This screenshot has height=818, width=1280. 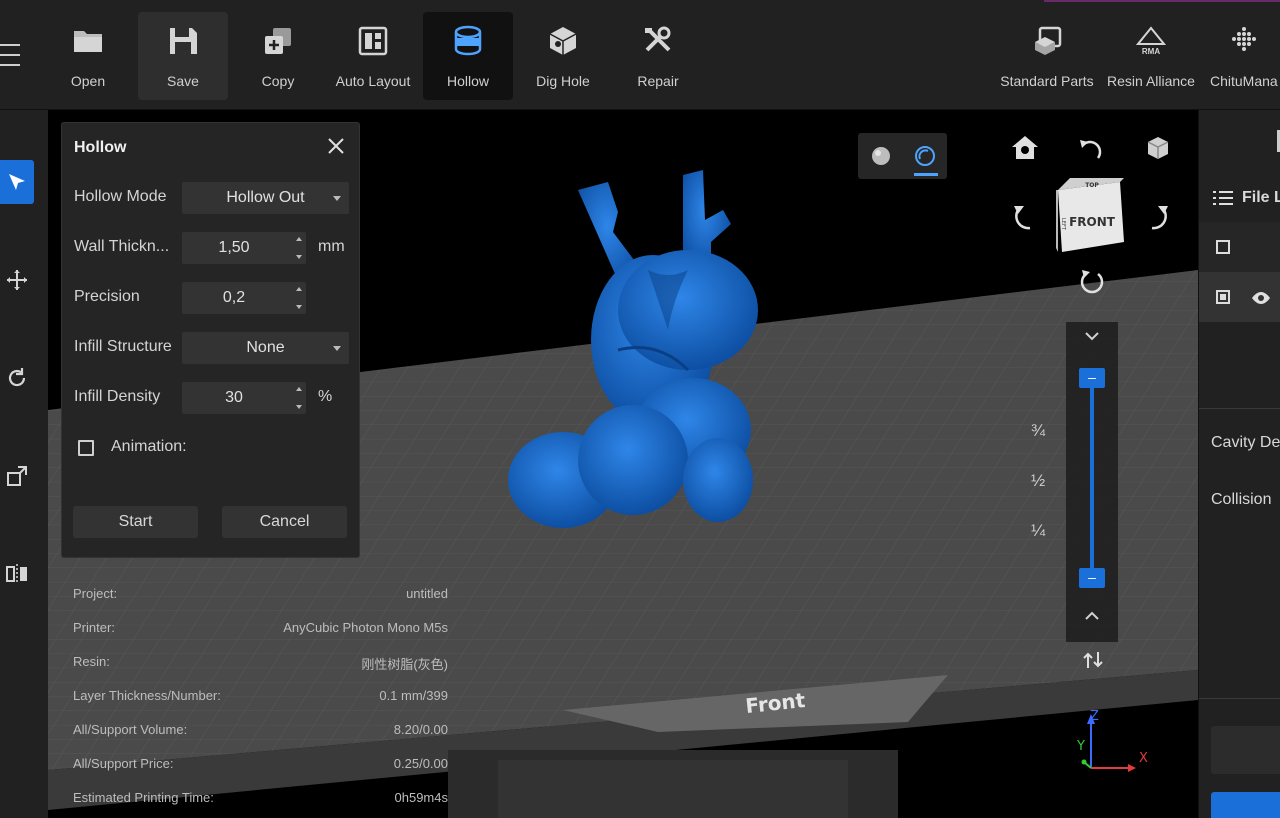 I want to click on standard-parts-button: Standard Parts, so click(x=1047, y=56).